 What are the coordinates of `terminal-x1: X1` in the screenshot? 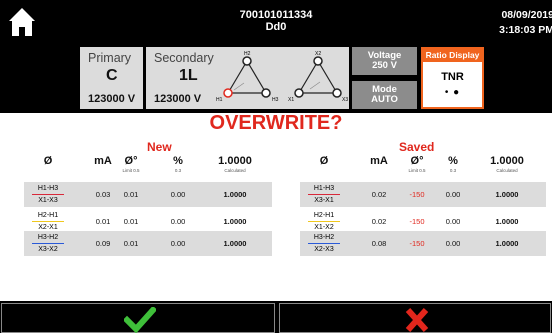 It's located at (291, 100).